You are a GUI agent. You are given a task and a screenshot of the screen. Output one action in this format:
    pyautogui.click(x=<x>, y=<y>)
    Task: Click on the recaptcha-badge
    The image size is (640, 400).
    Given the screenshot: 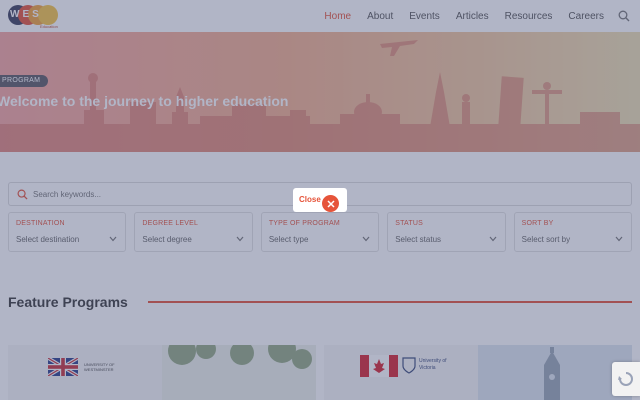 What is the action you would take?
    pyautogui.click(x=626, y=379)
    